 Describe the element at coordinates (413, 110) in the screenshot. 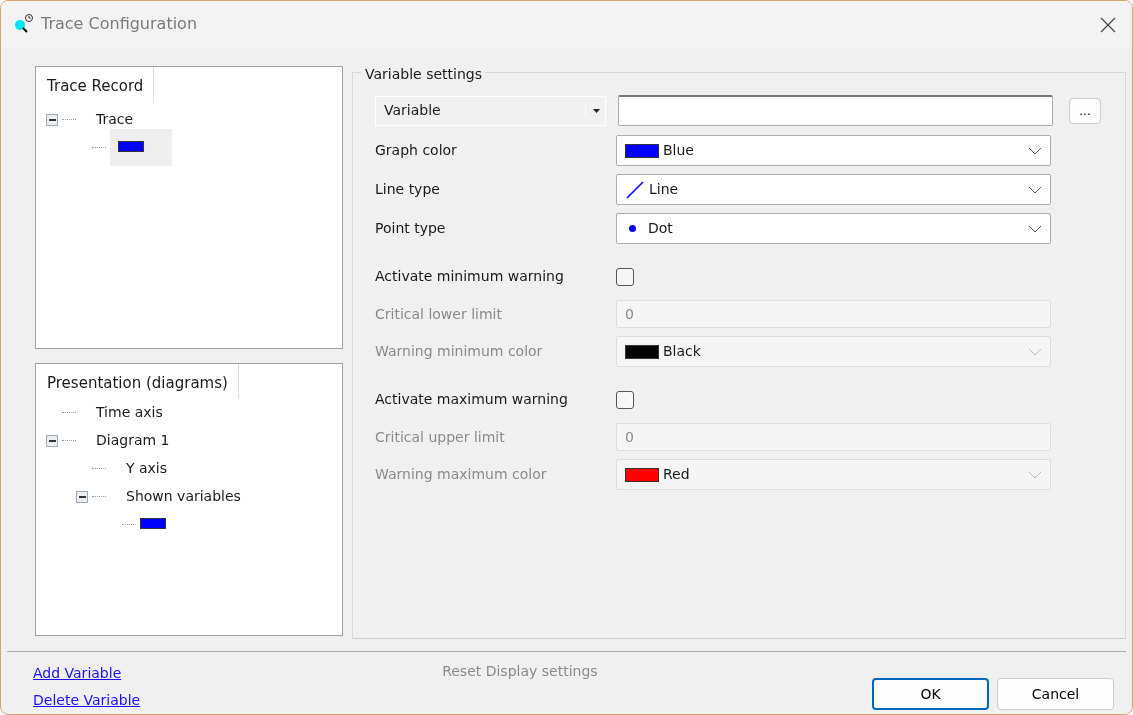

I see `dropdown-label: Variable` at that location.